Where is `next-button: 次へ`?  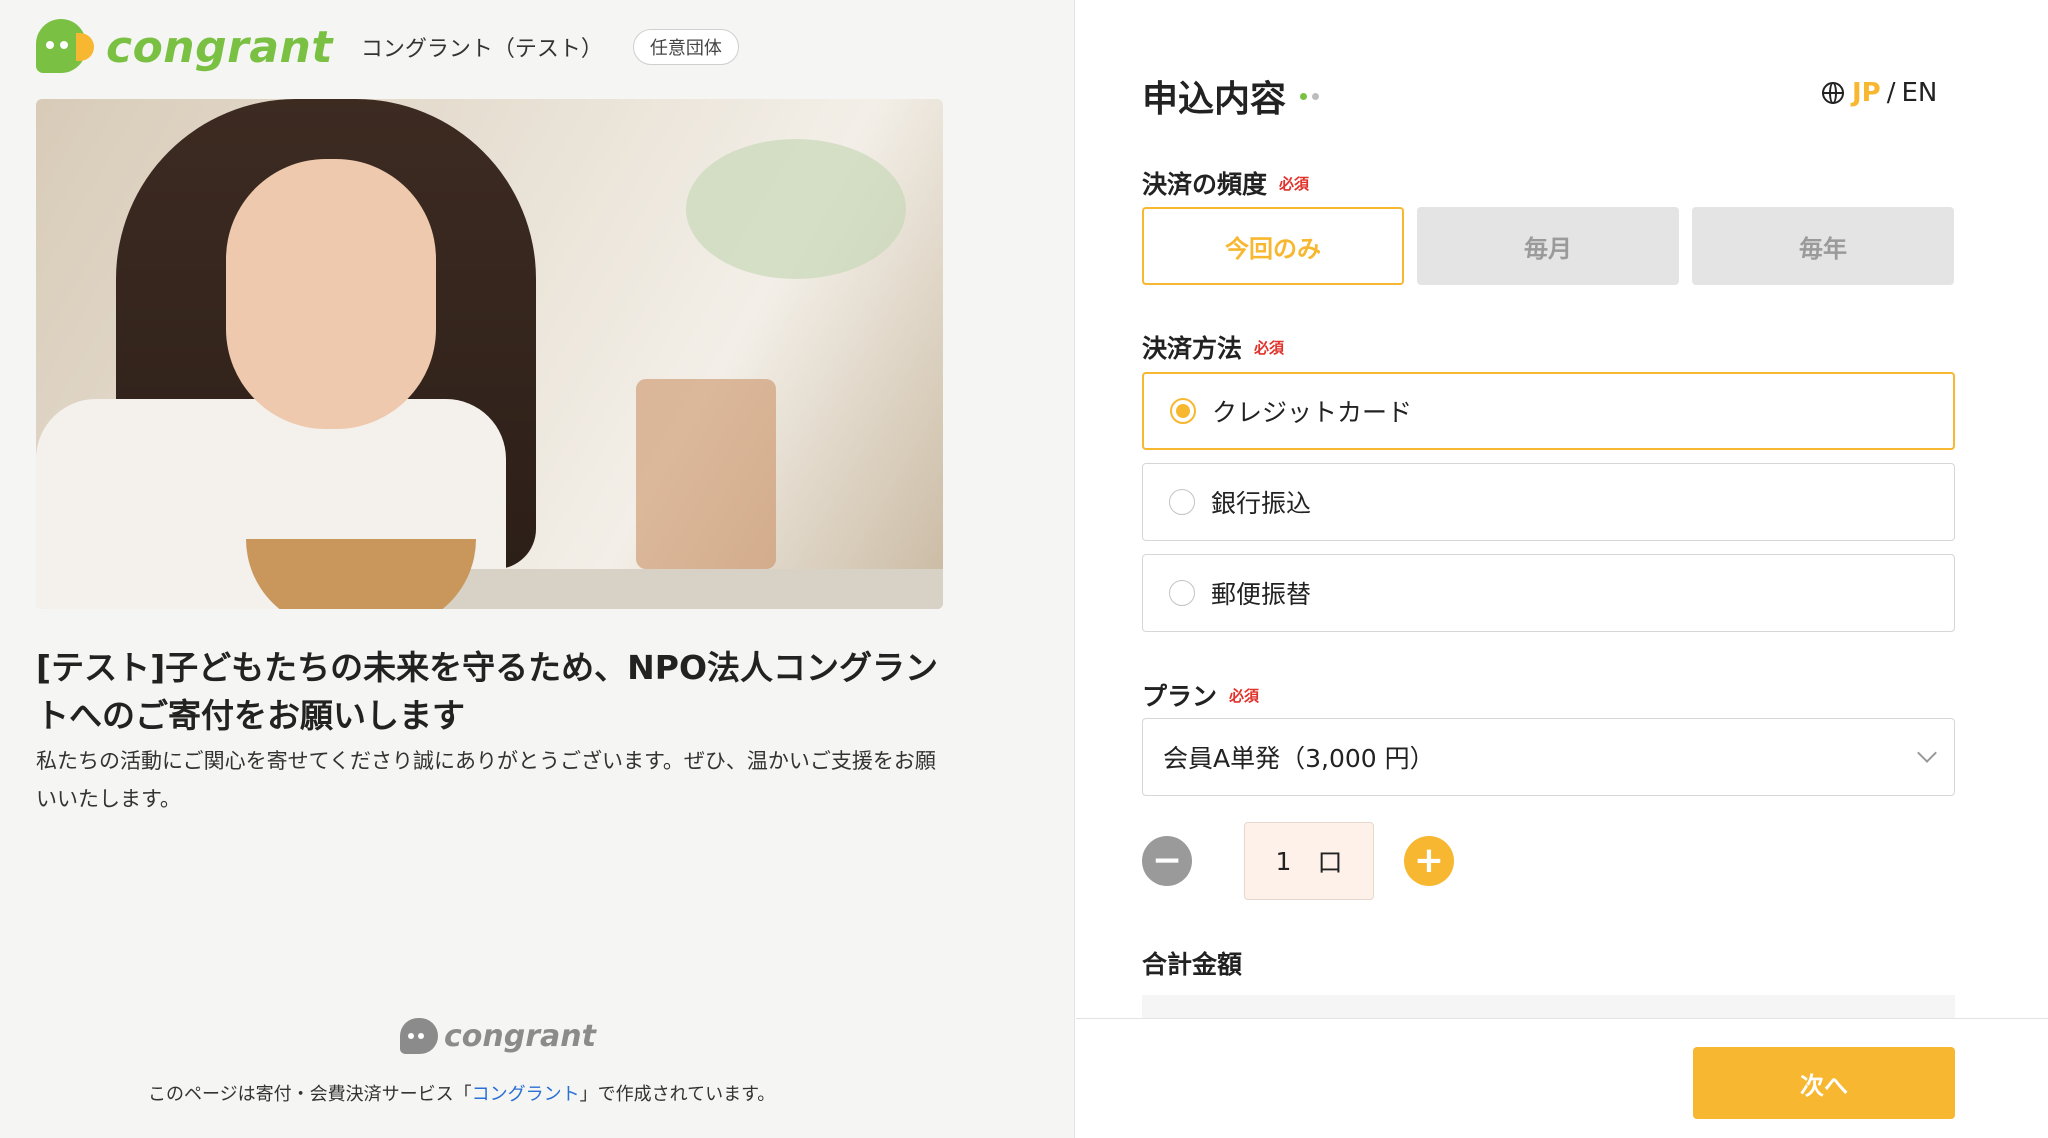 next-button: 次へ is located at coordinates (1824, 1083).